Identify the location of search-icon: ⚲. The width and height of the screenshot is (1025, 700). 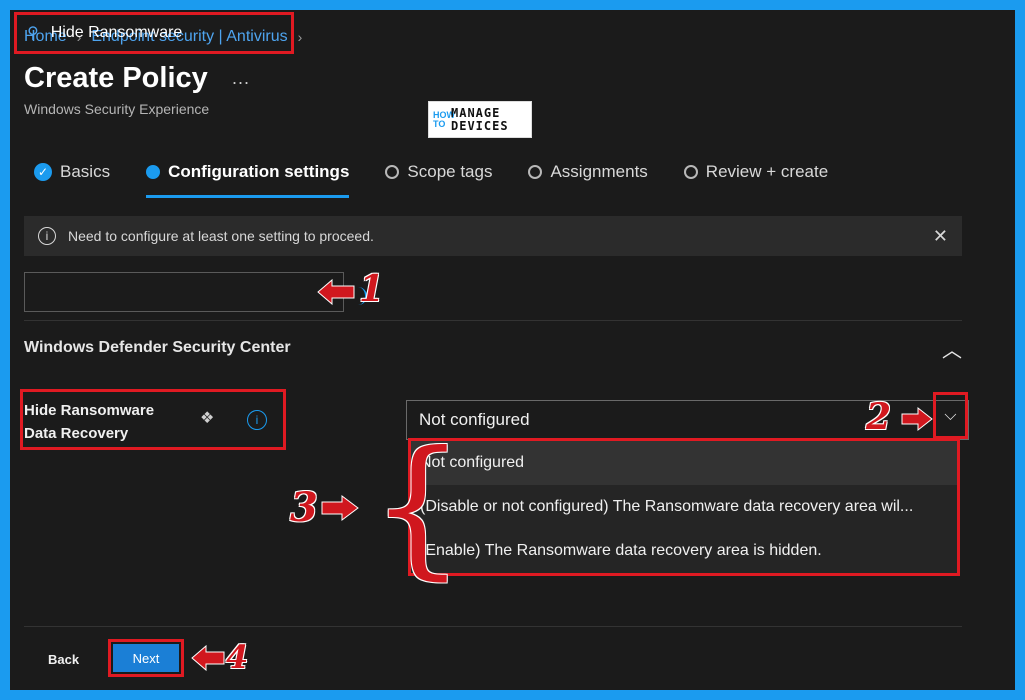
(33, 33).